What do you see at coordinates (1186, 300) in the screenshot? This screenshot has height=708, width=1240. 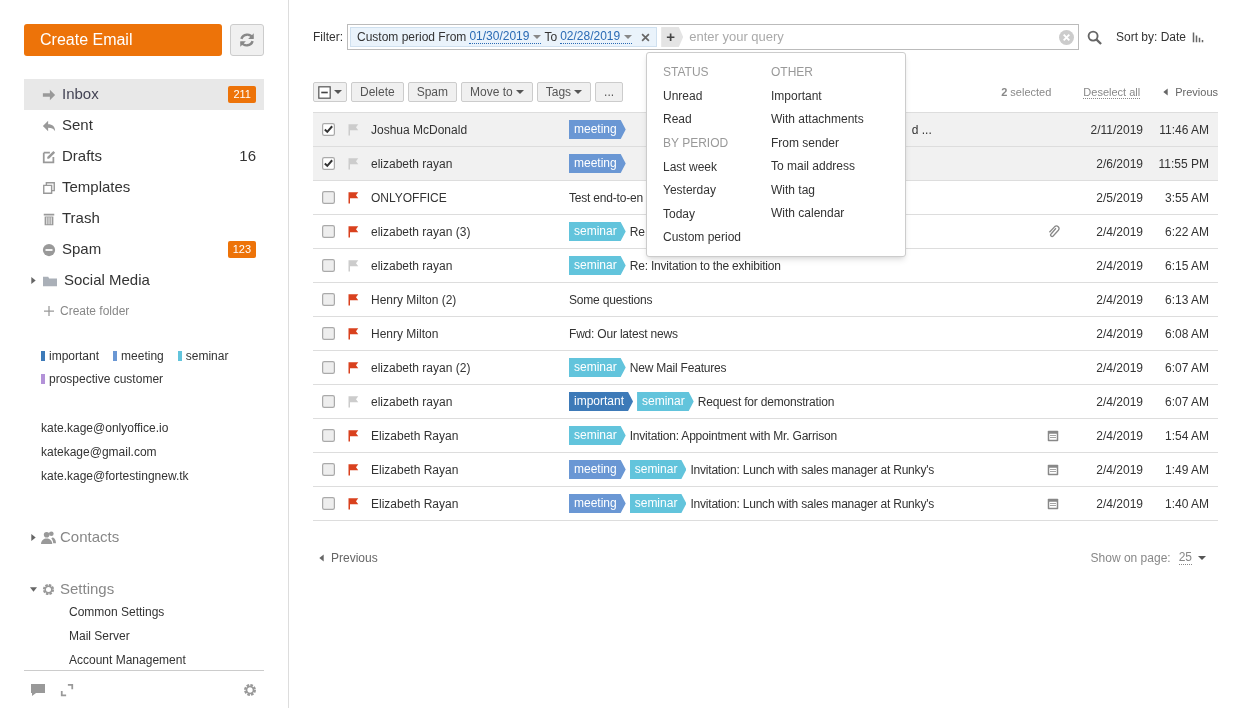 I see `time-text: 6:13 AM` at bounding box center [1186, 300].